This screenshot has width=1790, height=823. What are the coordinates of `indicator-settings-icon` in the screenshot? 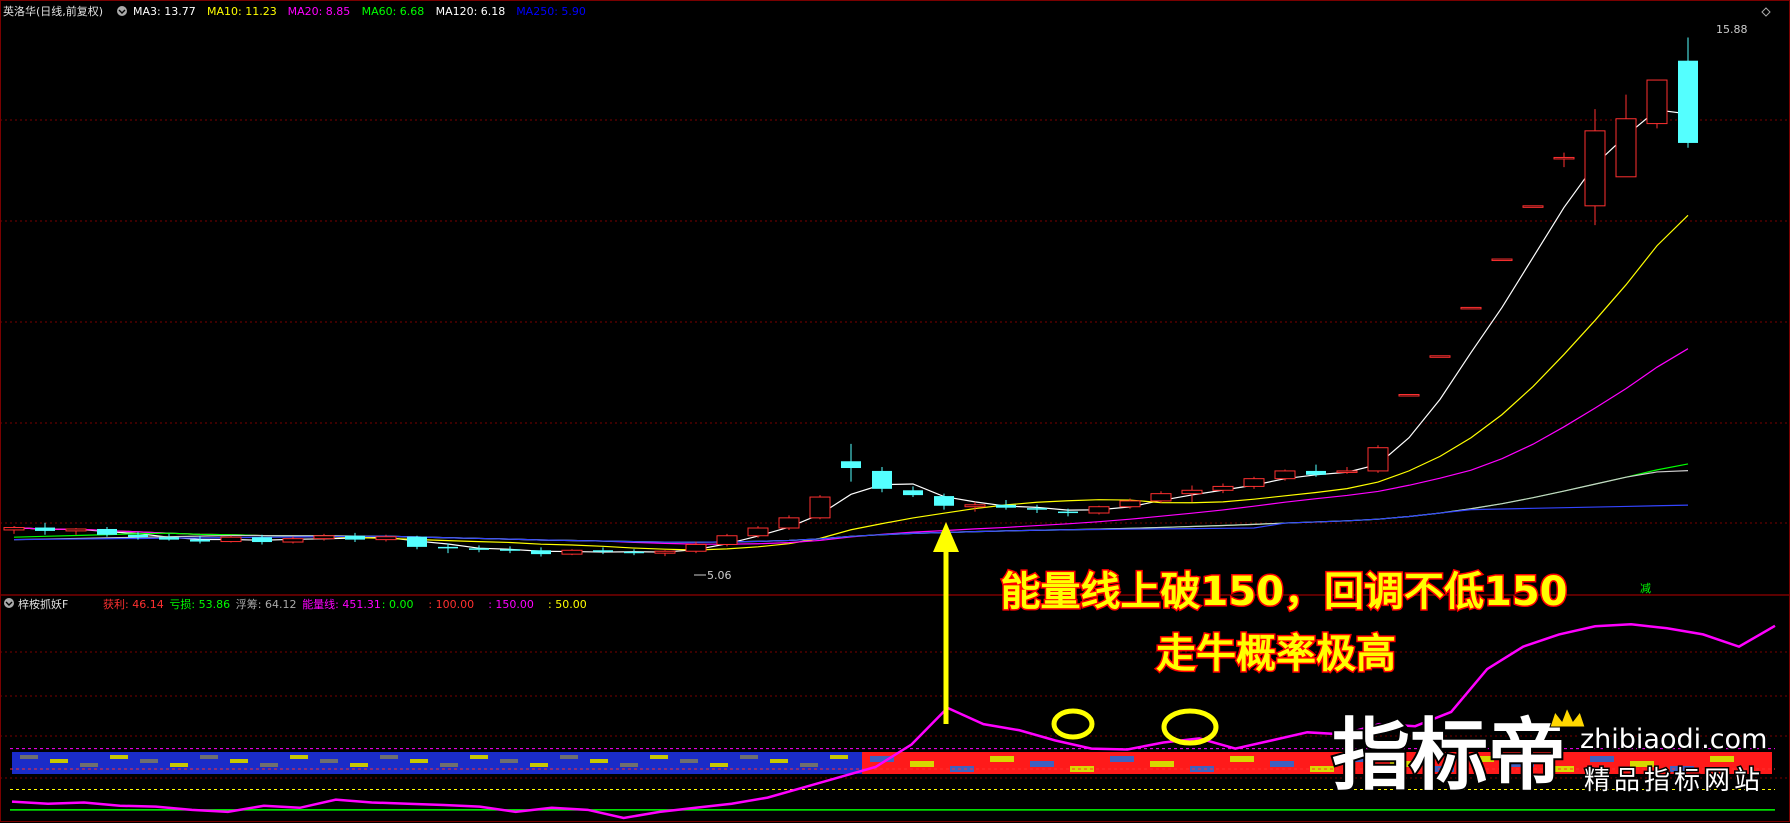 It's located at (9, 603).